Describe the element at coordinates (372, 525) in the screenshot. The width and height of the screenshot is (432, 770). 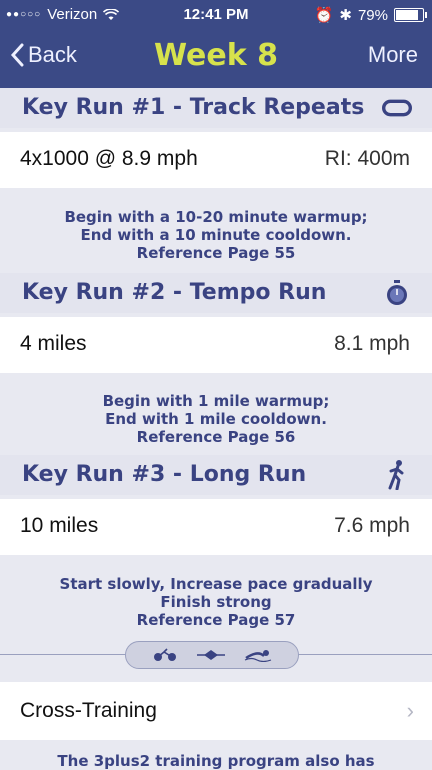
I see `run-3-pace: 7.6 mph` at that location.